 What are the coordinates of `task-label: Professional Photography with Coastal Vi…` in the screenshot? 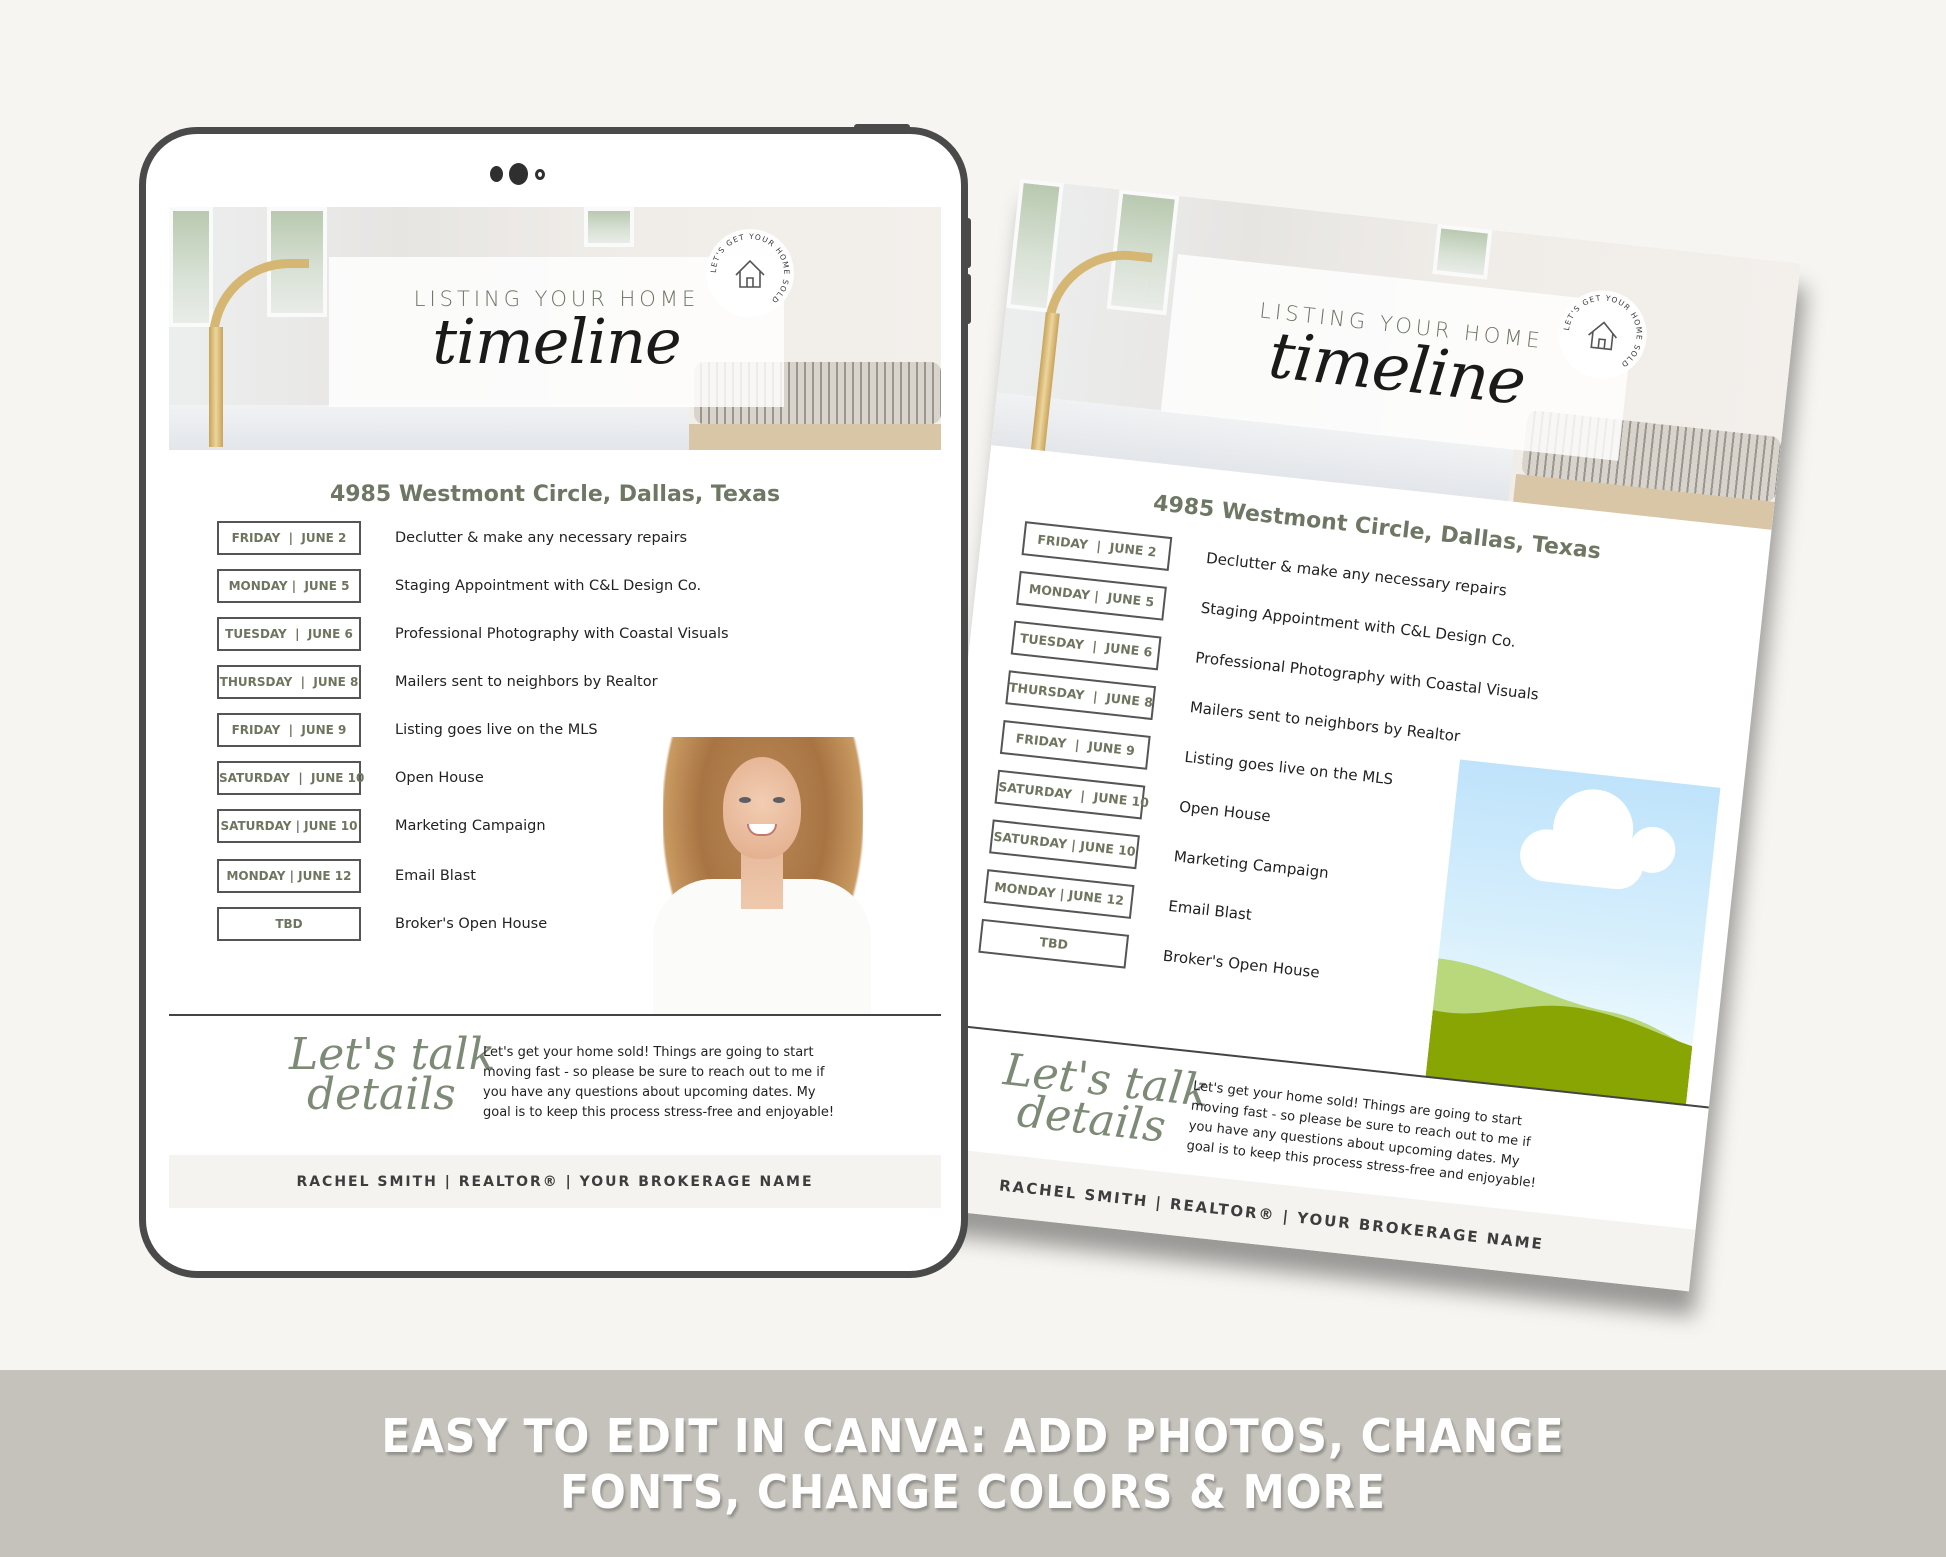 It's located at (562, 634).